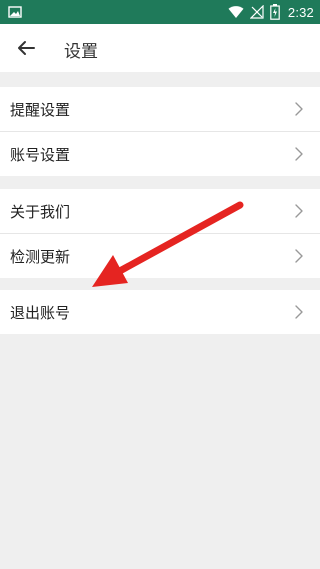  Describe the element at coordinates (256, 12) in the screenshot. I see `no-signal-icon` at that location.